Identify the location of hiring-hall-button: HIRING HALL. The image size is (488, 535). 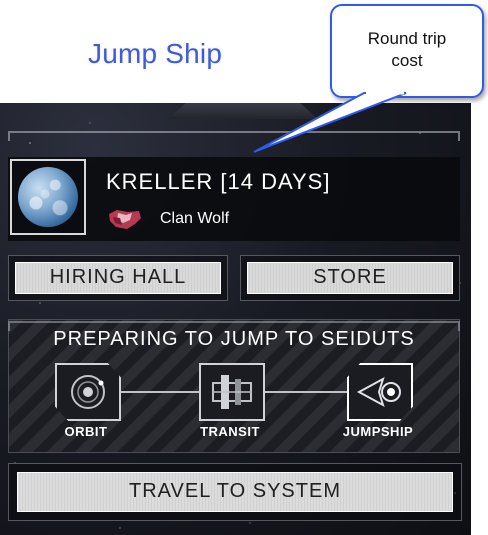
(118, 278).